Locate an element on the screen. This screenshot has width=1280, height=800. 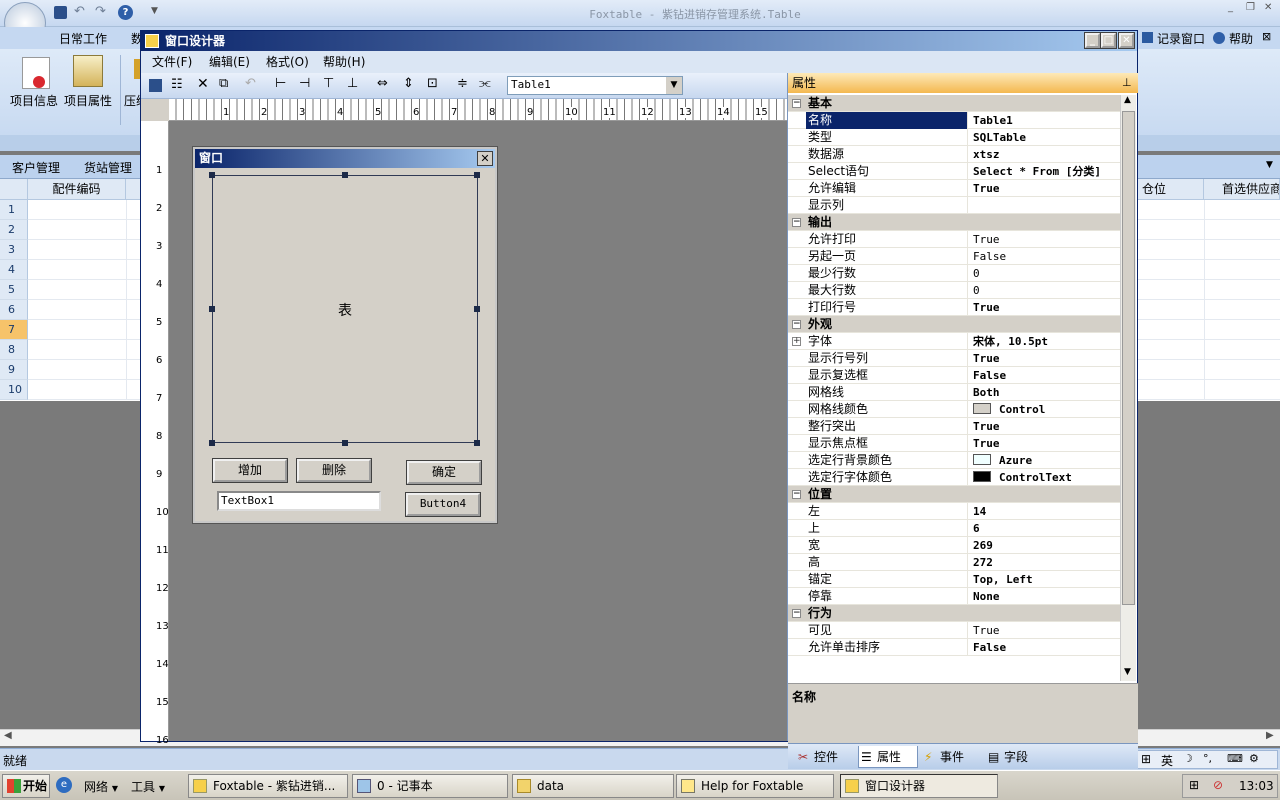
expand-icon: + is located at coordinates (796, 341).